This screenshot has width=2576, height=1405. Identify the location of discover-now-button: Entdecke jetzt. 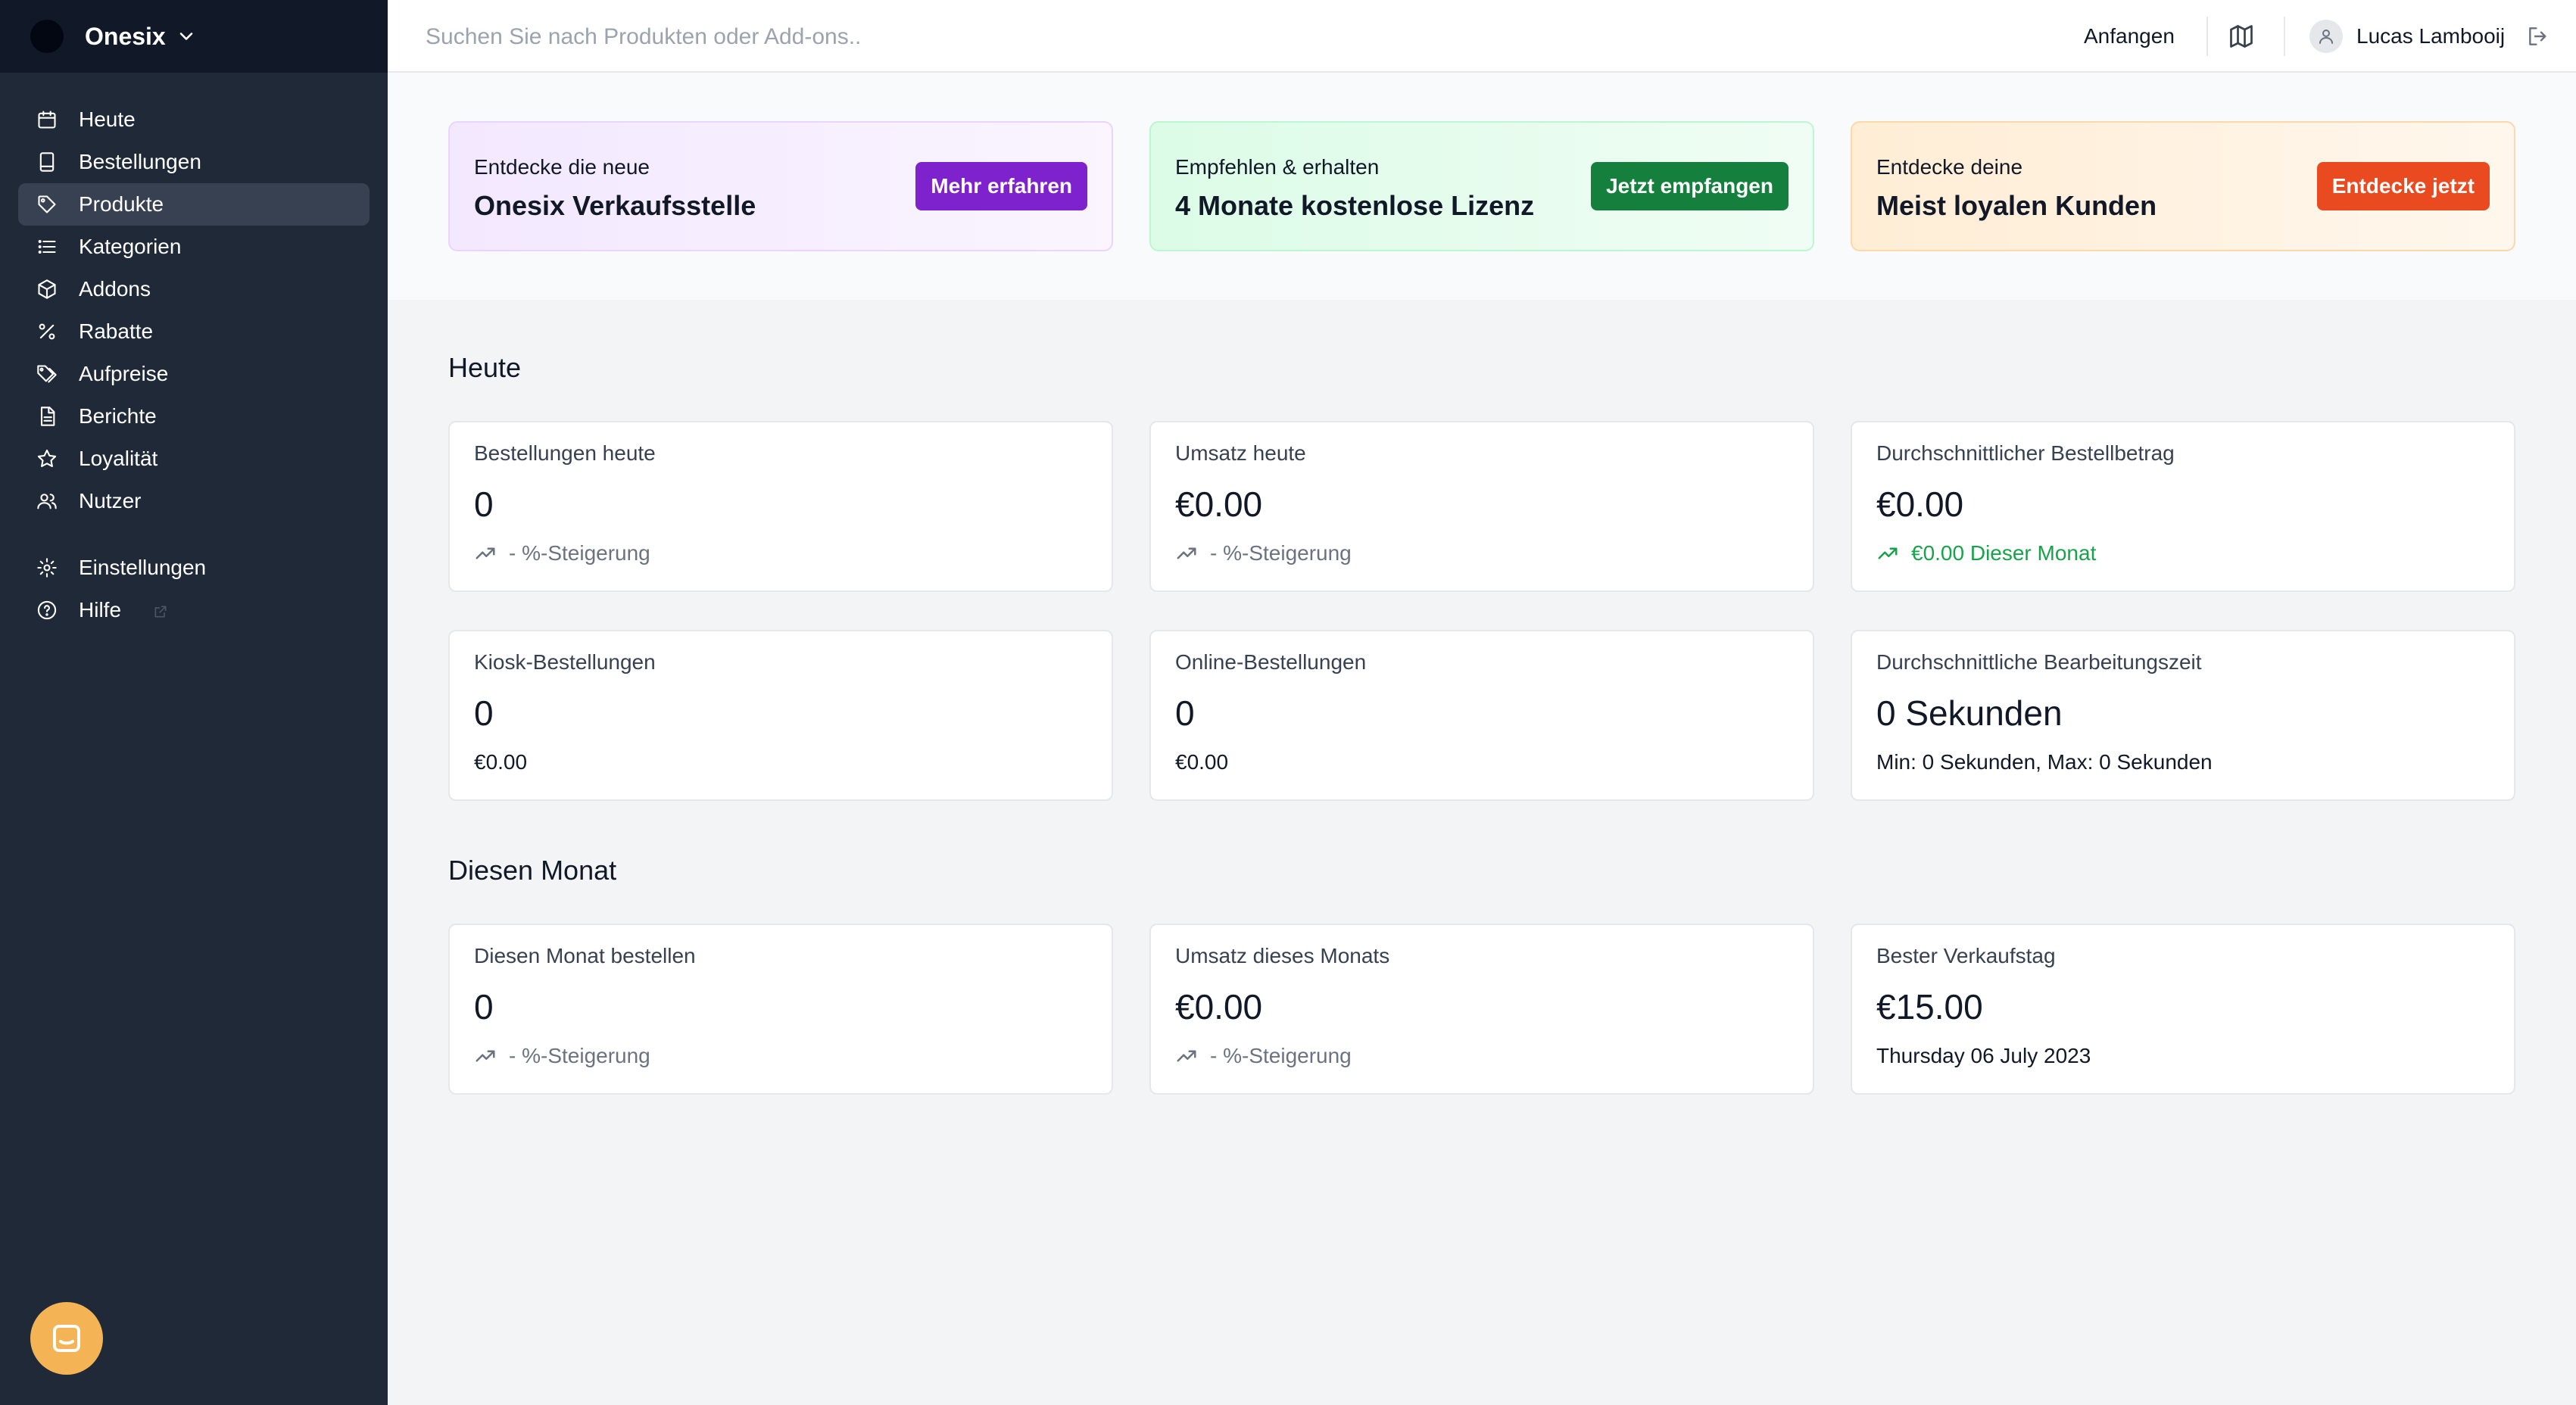
(2403, 186).